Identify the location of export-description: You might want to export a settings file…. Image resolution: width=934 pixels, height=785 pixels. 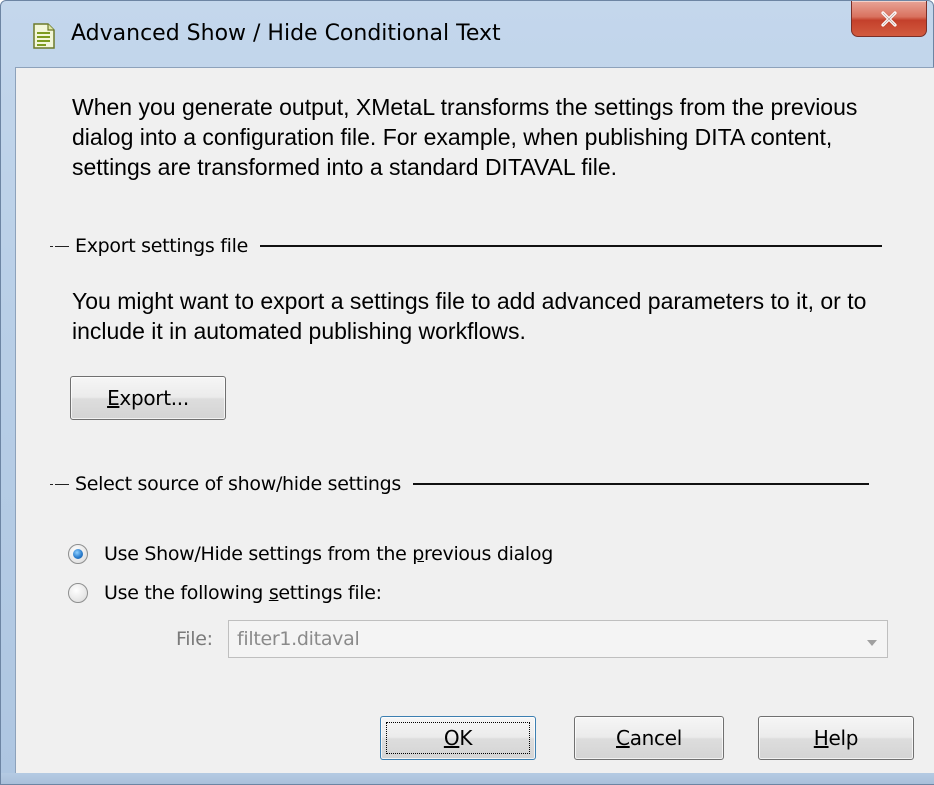
(469, 316).